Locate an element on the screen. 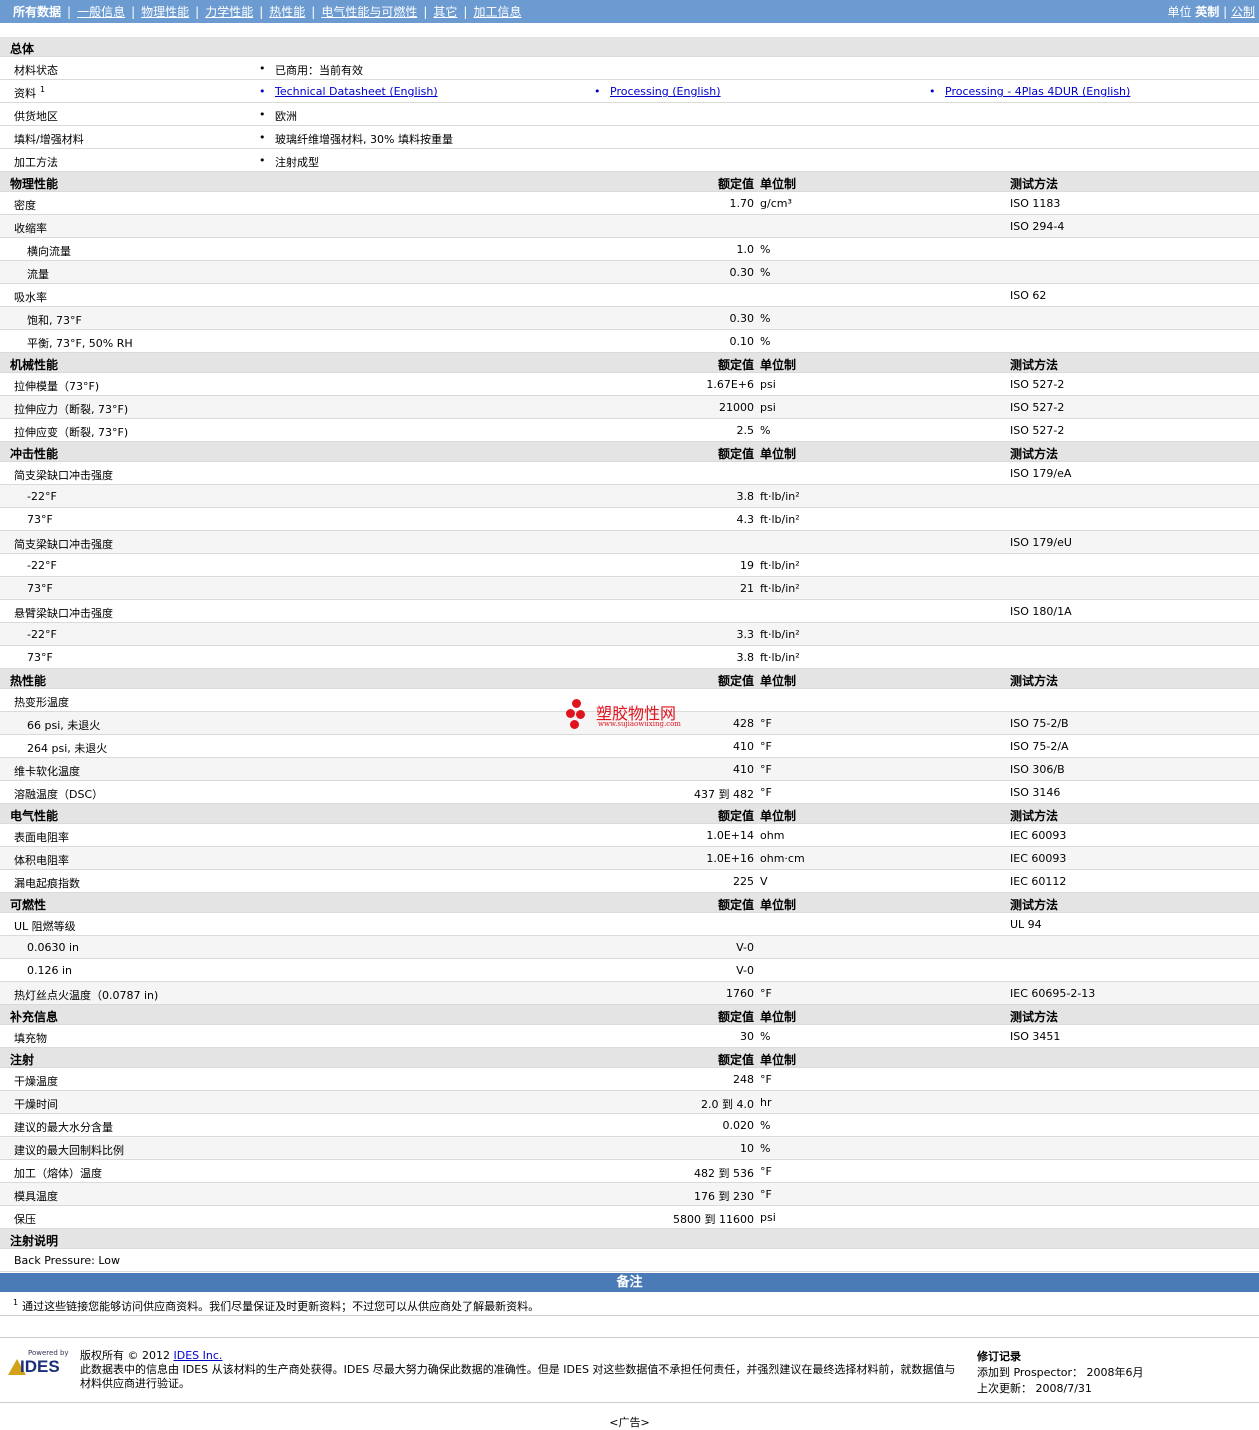 Image resolution: width=1259 pixels, height=1430 pixels. watermark-url: www.sujiaowuxing.com is located at coordinates (639, 724).